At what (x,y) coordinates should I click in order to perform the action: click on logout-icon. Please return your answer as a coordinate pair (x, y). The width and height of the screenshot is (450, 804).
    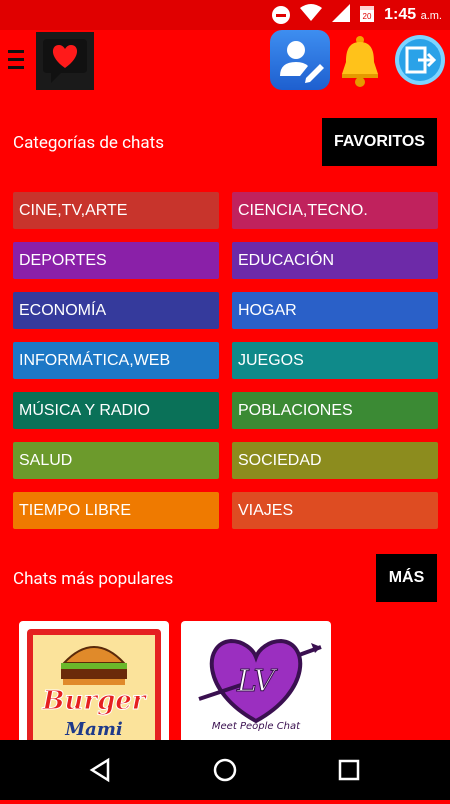
    Looking at the image, I should click on (420, 60).